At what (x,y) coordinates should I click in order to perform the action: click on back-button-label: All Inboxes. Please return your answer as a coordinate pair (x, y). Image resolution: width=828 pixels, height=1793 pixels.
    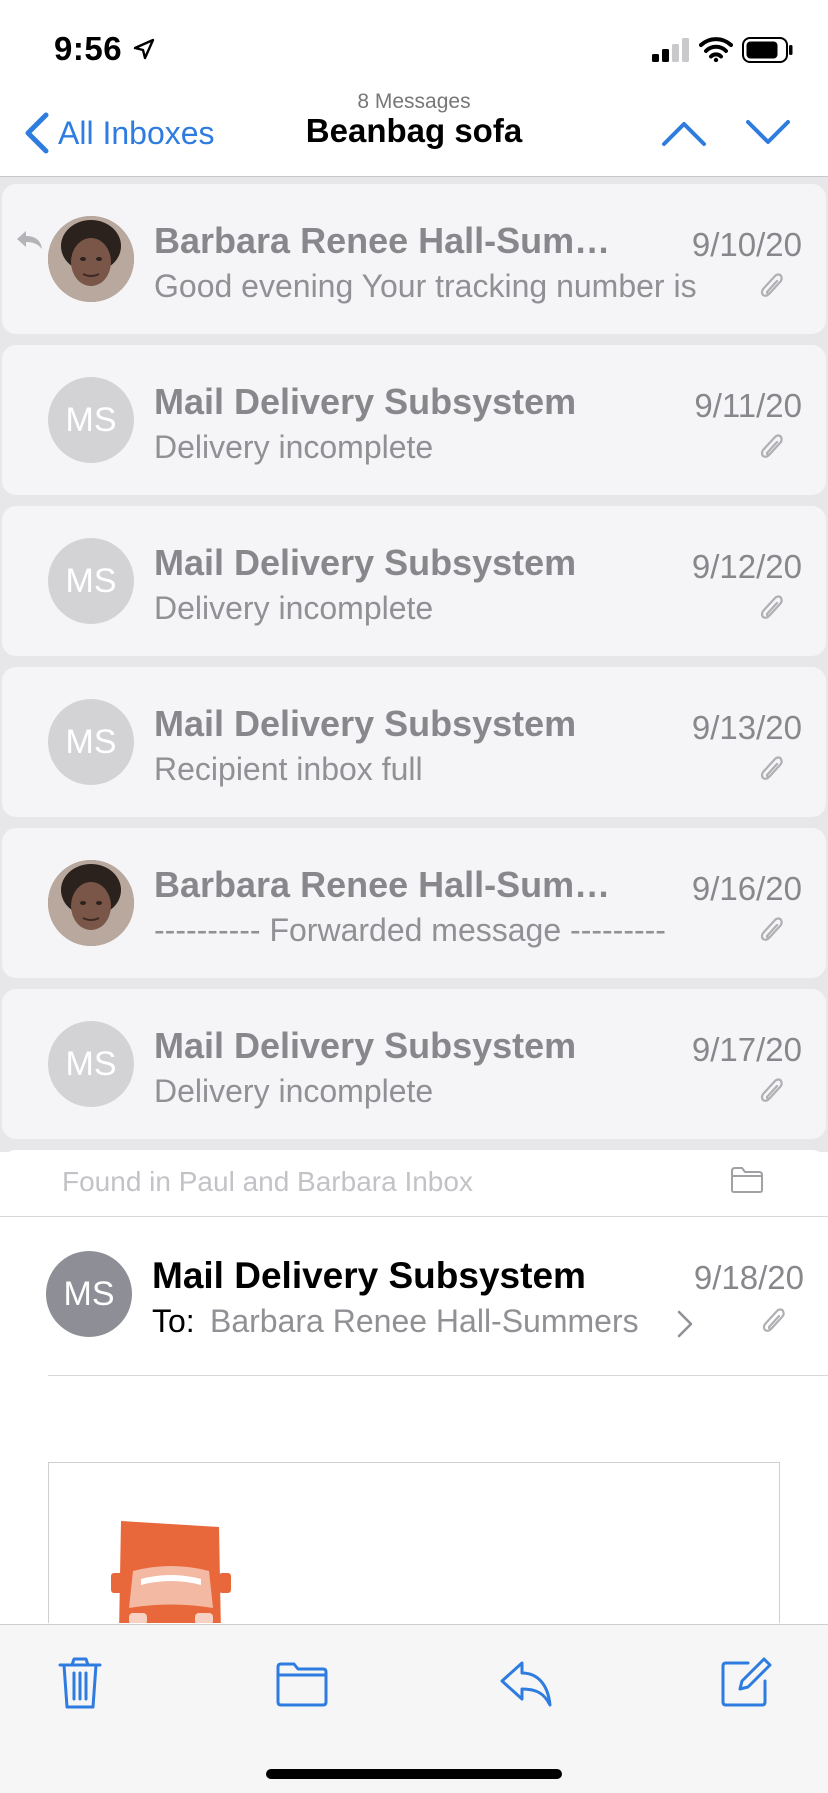
    Looking at the image, I should click on (136, 132).